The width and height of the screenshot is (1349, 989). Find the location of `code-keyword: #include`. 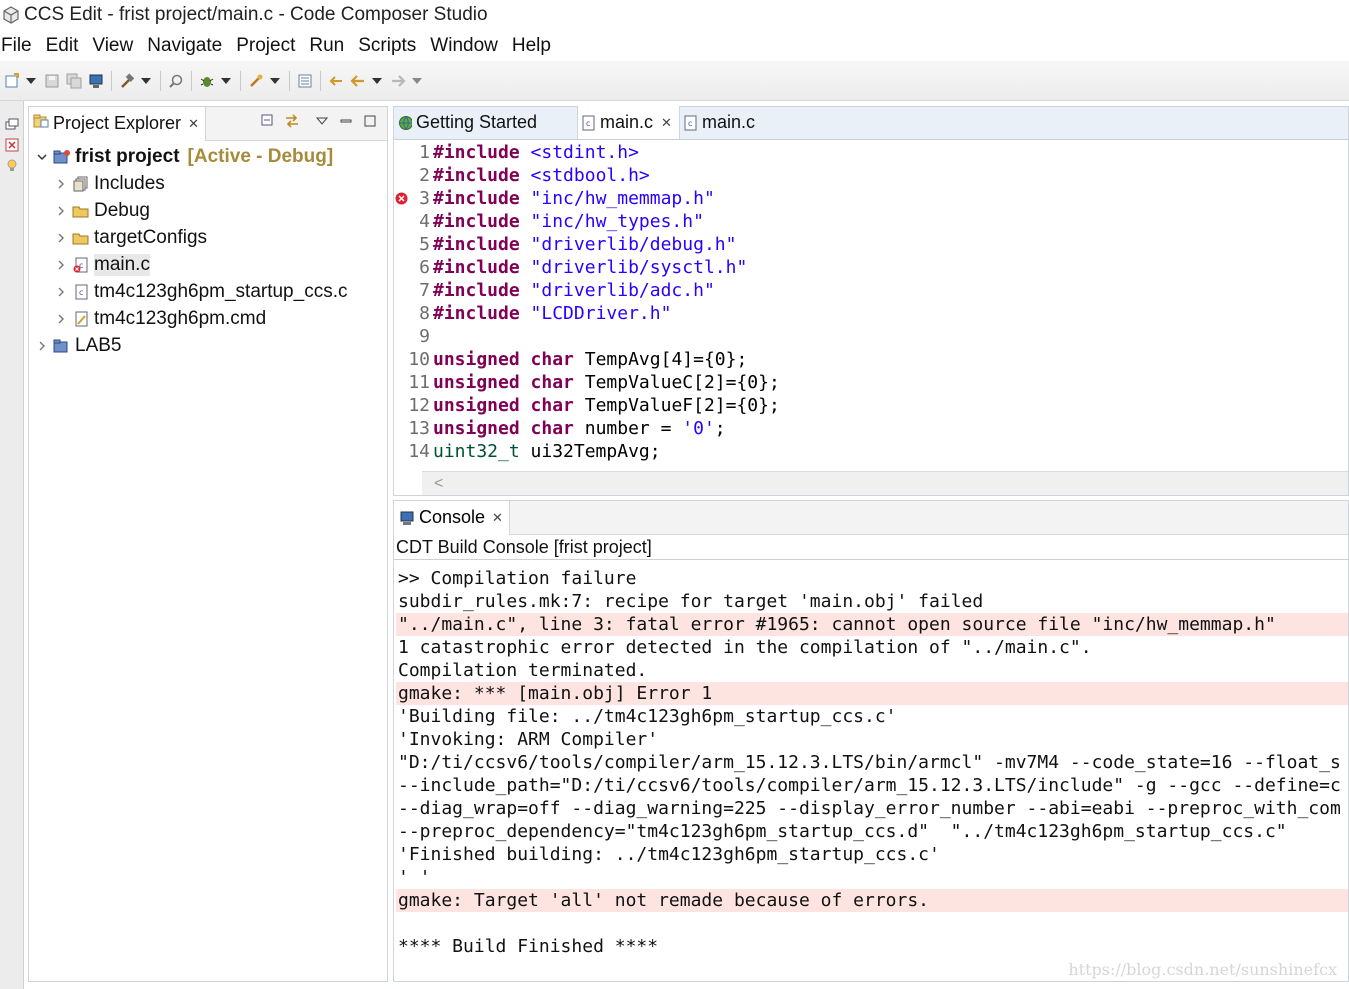

code-keyword: #include is located at coordinates (476, 175).